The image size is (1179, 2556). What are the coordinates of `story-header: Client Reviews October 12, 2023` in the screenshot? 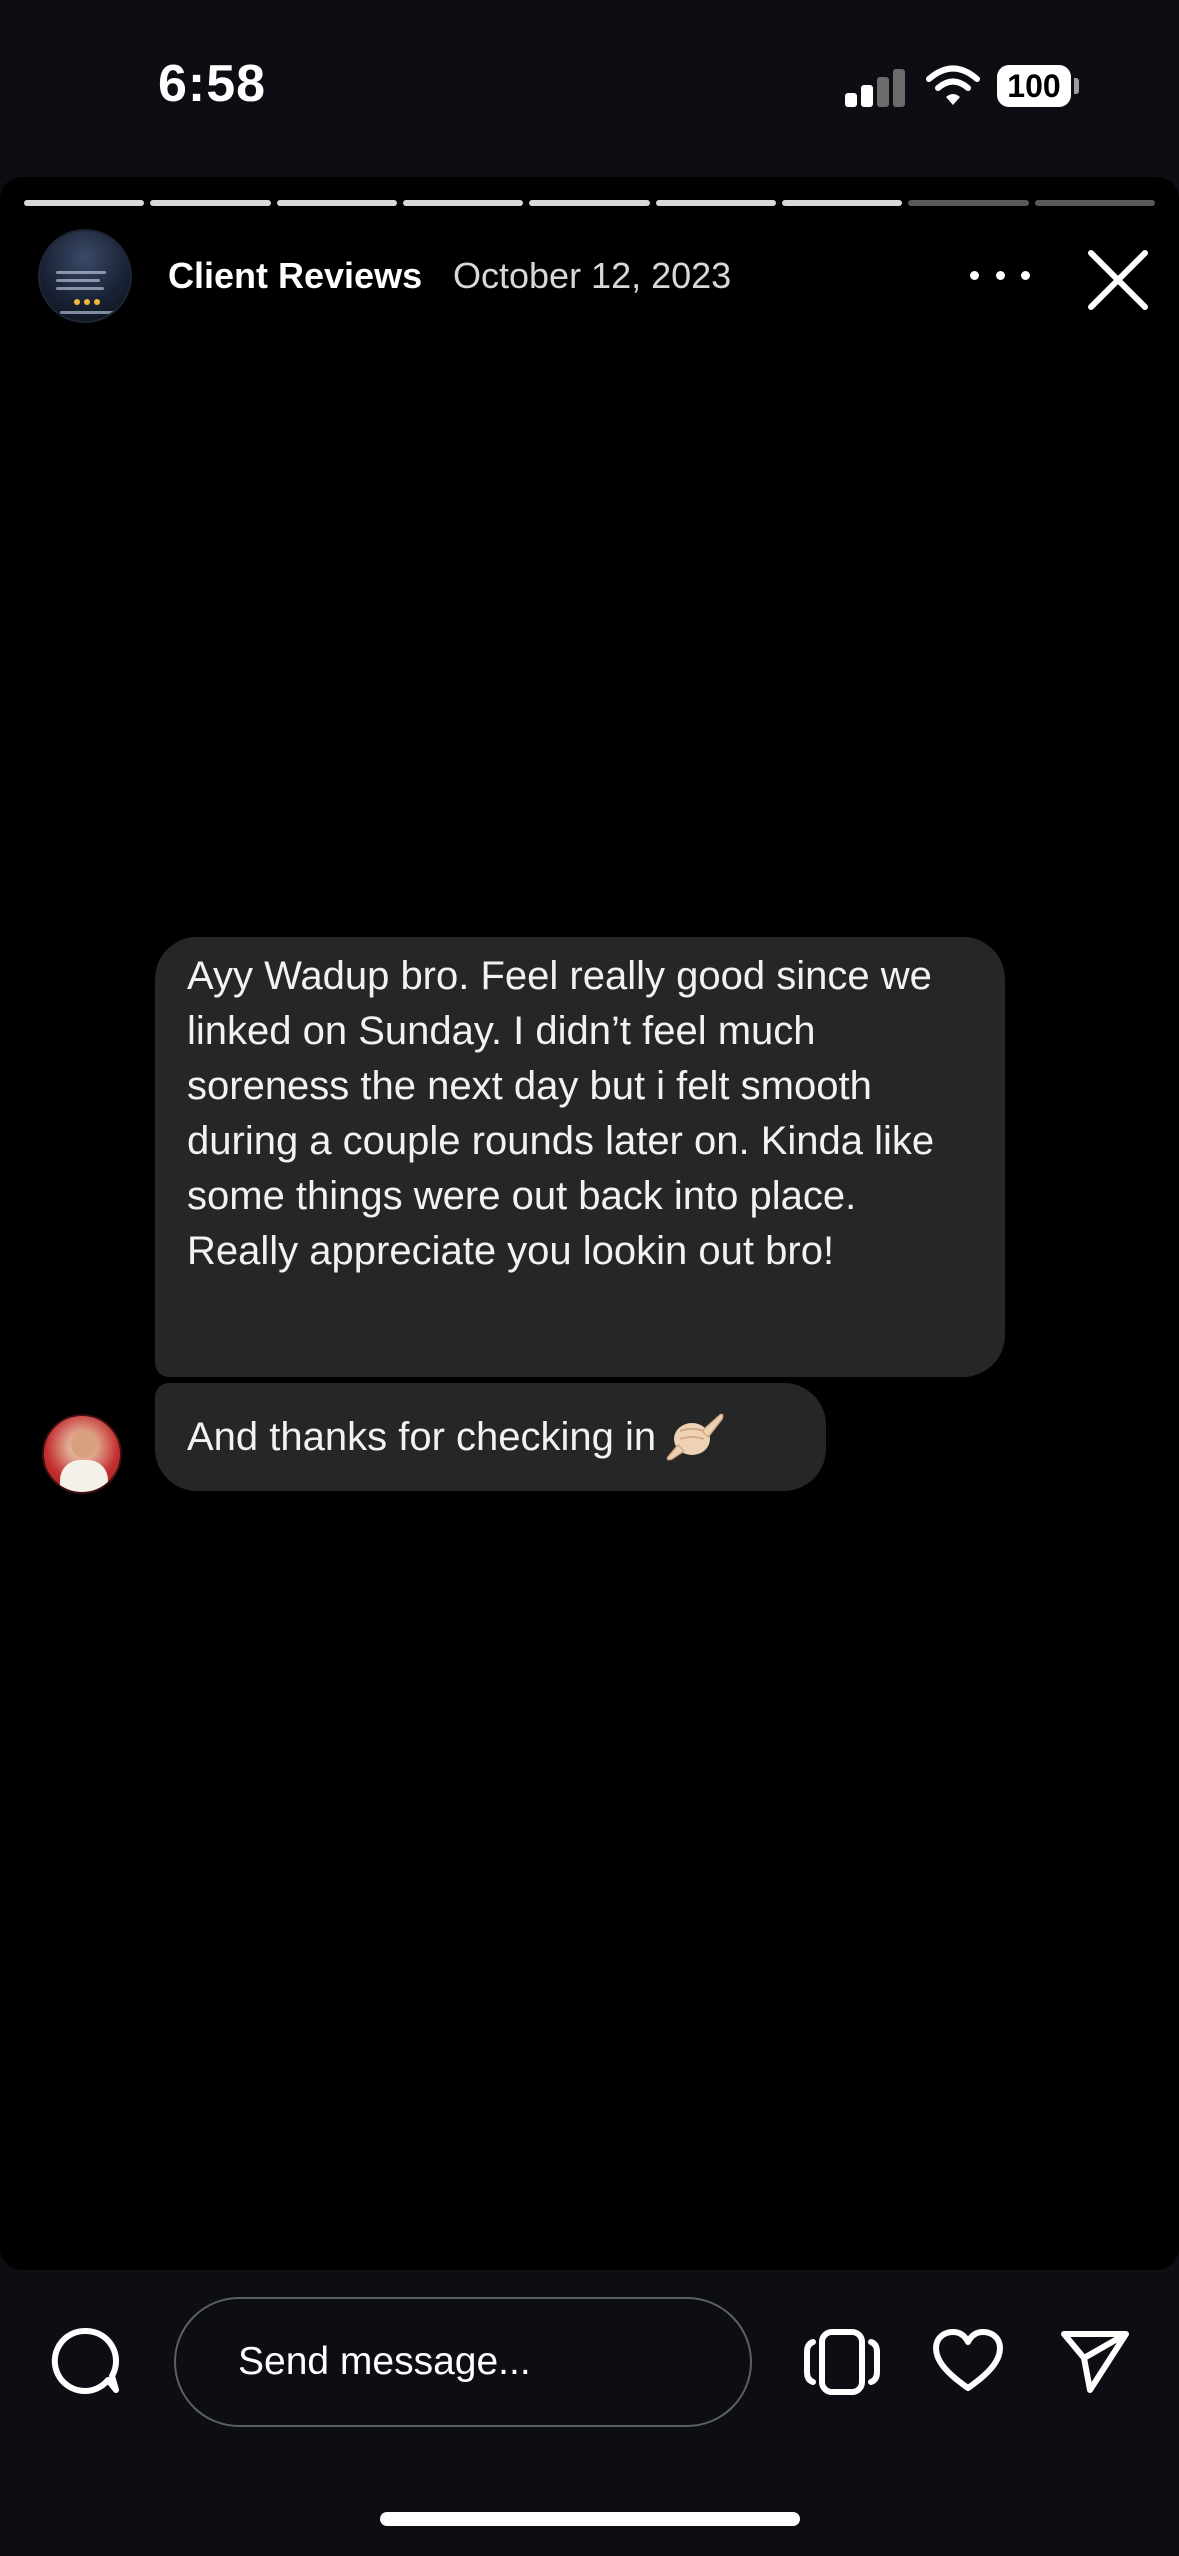 It's located at (589, 287).